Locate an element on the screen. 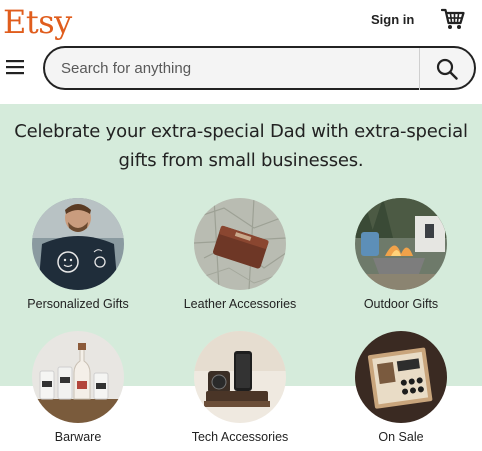 The width and height of the screenshot is (482, 451). shopping-cart-icon is located at coordinates (453, 19).